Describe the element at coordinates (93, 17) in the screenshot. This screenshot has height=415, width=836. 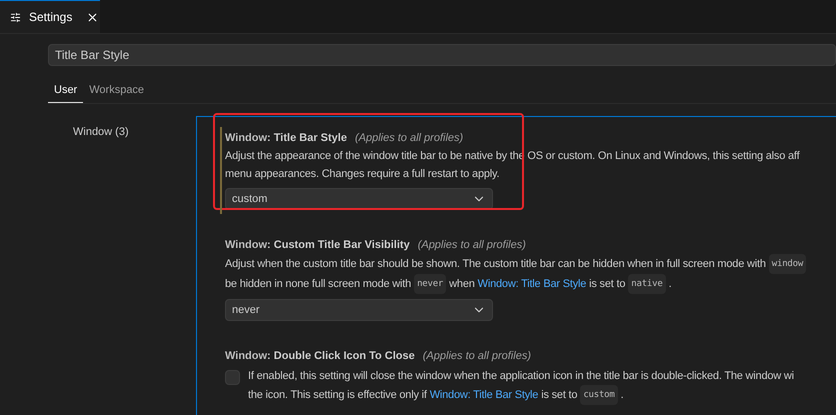
I see `close-icon` at that location.